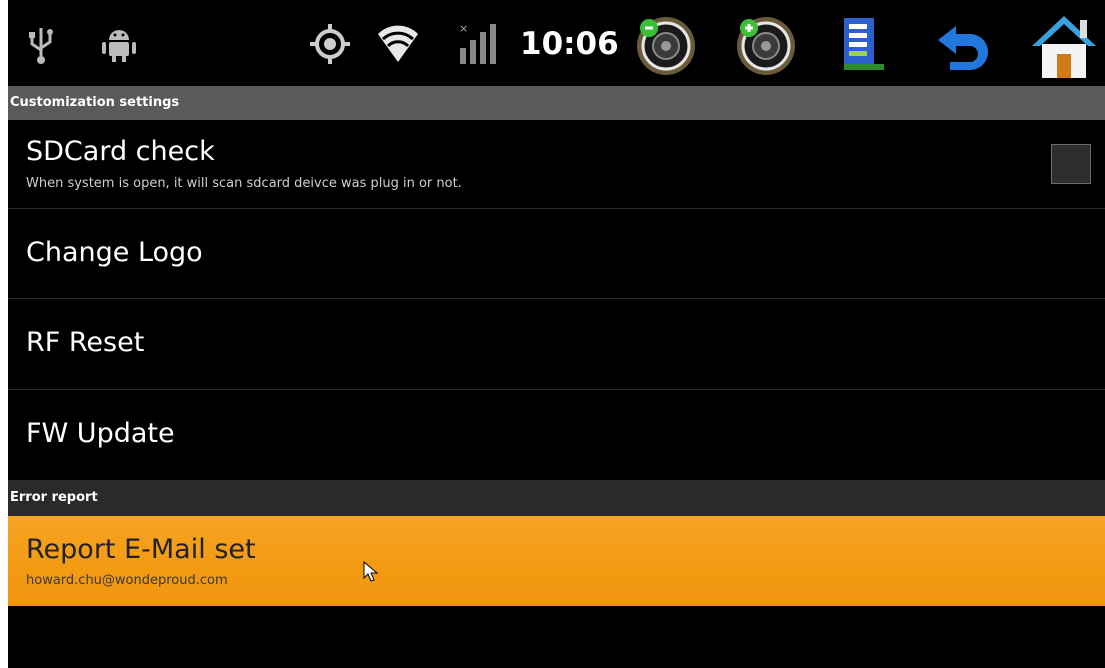 Image resolution: width=1105 pixels, height=668 pixels. I want to click on back-icon, so click(964, 46).